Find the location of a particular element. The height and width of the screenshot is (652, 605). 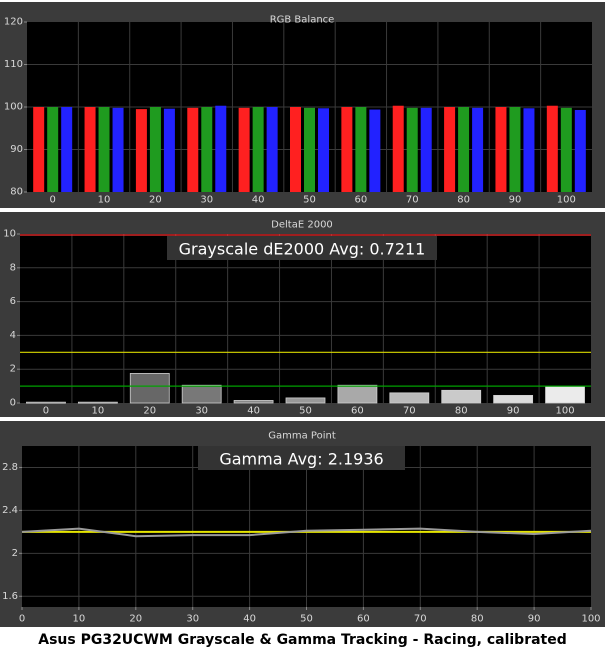

gamma-xtick-label: 100 is located at coordinates (590, 619).